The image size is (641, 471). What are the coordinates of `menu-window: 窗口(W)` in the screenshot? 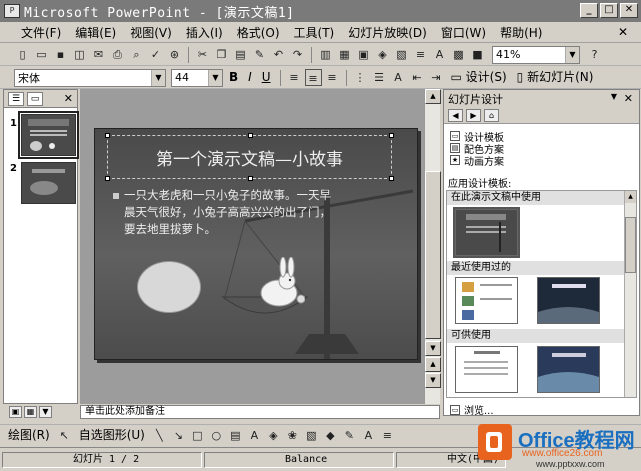 It's located at (463, 32).